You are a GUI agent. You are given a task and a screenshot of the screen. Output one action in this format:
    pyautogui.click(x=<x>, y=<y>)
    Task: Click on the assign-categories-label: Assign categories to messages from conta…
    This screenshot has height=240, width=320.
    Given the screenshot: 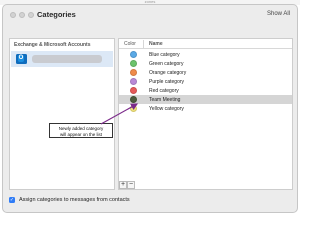 What is the action you would take?
    pyautogui.click(x=74, y=200)
    